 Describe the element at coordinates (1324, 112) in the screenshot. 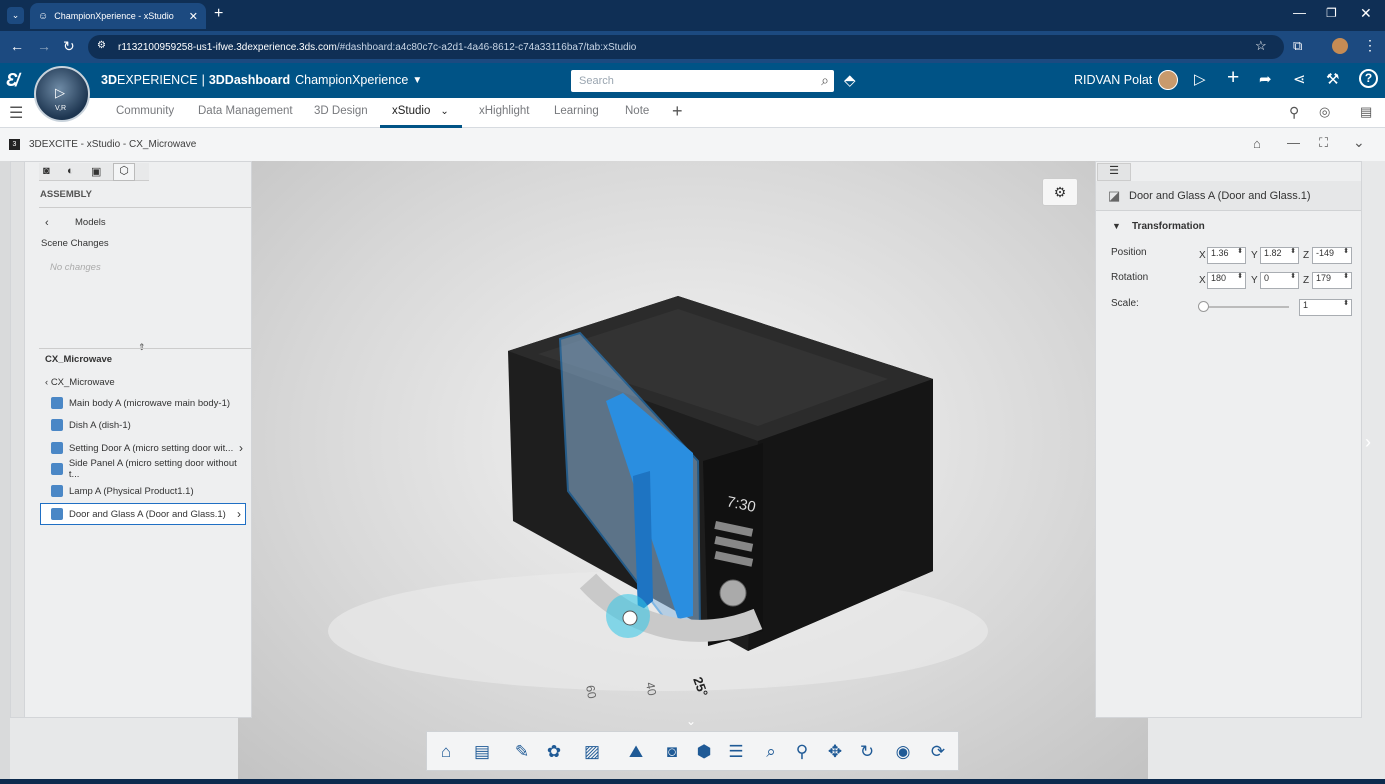

I see `view-toggle-icon: ◎` at that location.